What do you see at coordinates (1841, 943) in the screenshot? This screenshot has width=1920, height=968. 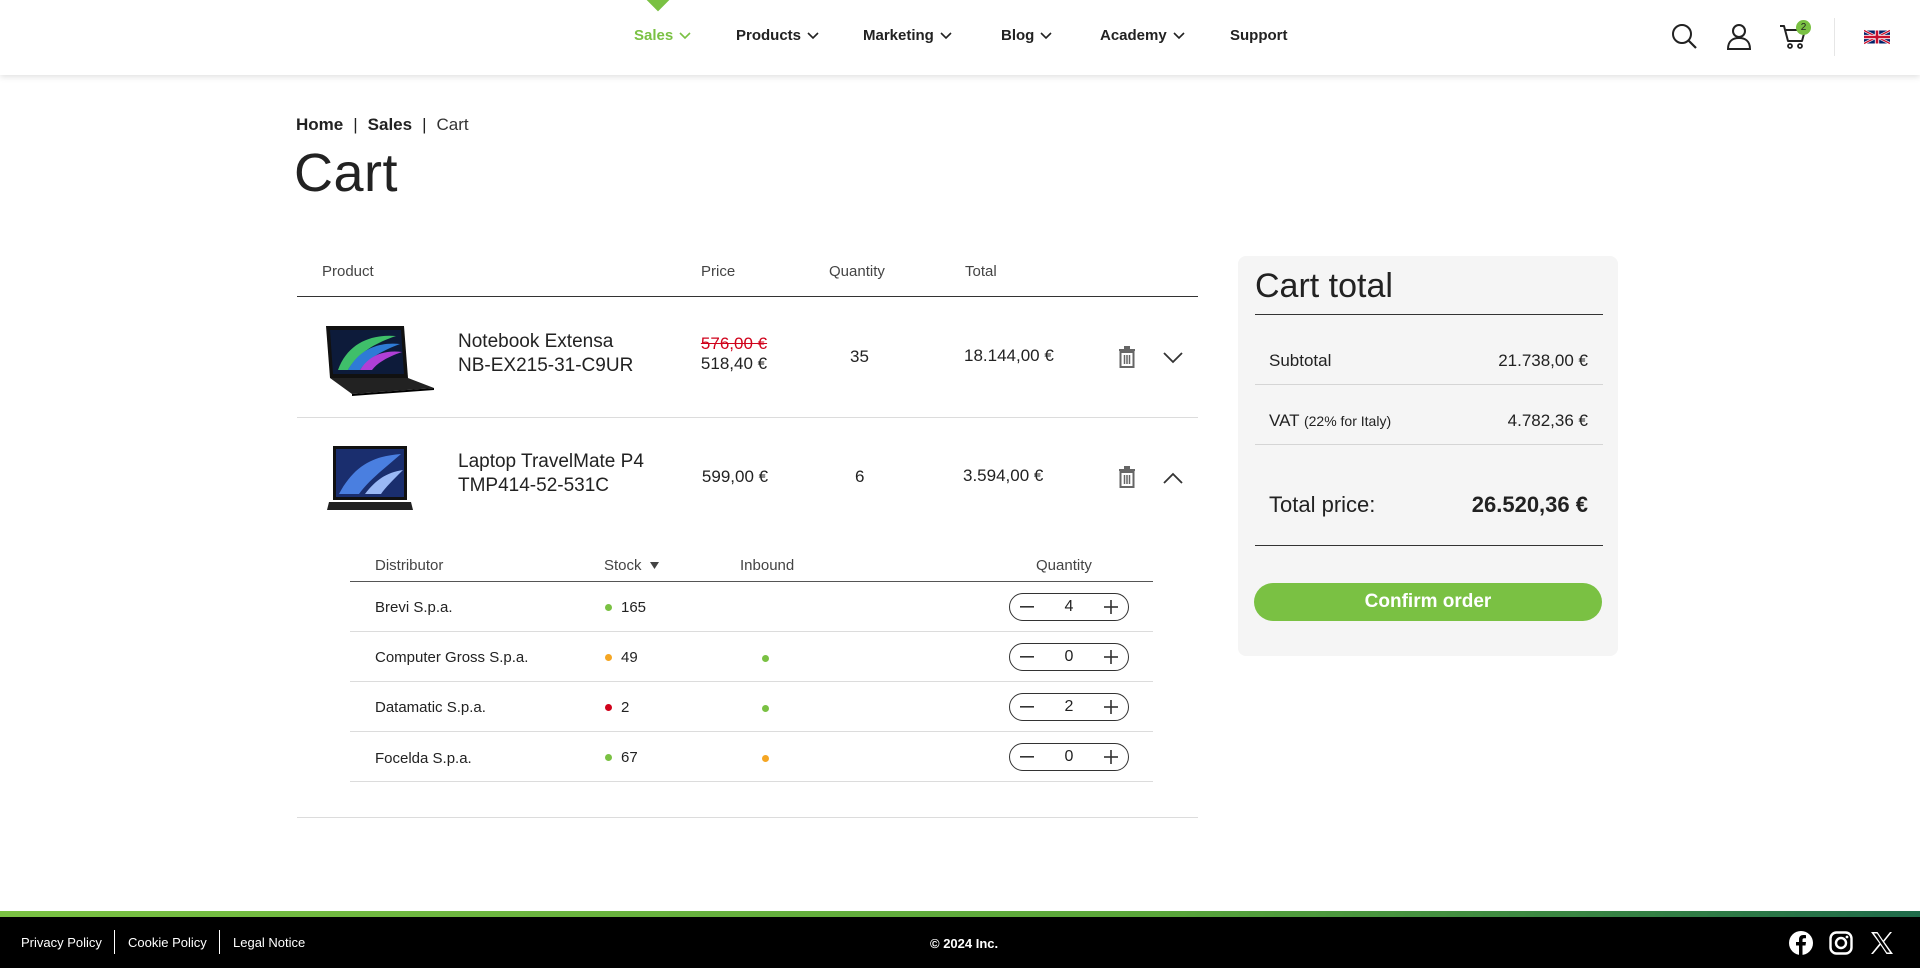 I see `instagram-icon` at bounding box center [1841, 943].